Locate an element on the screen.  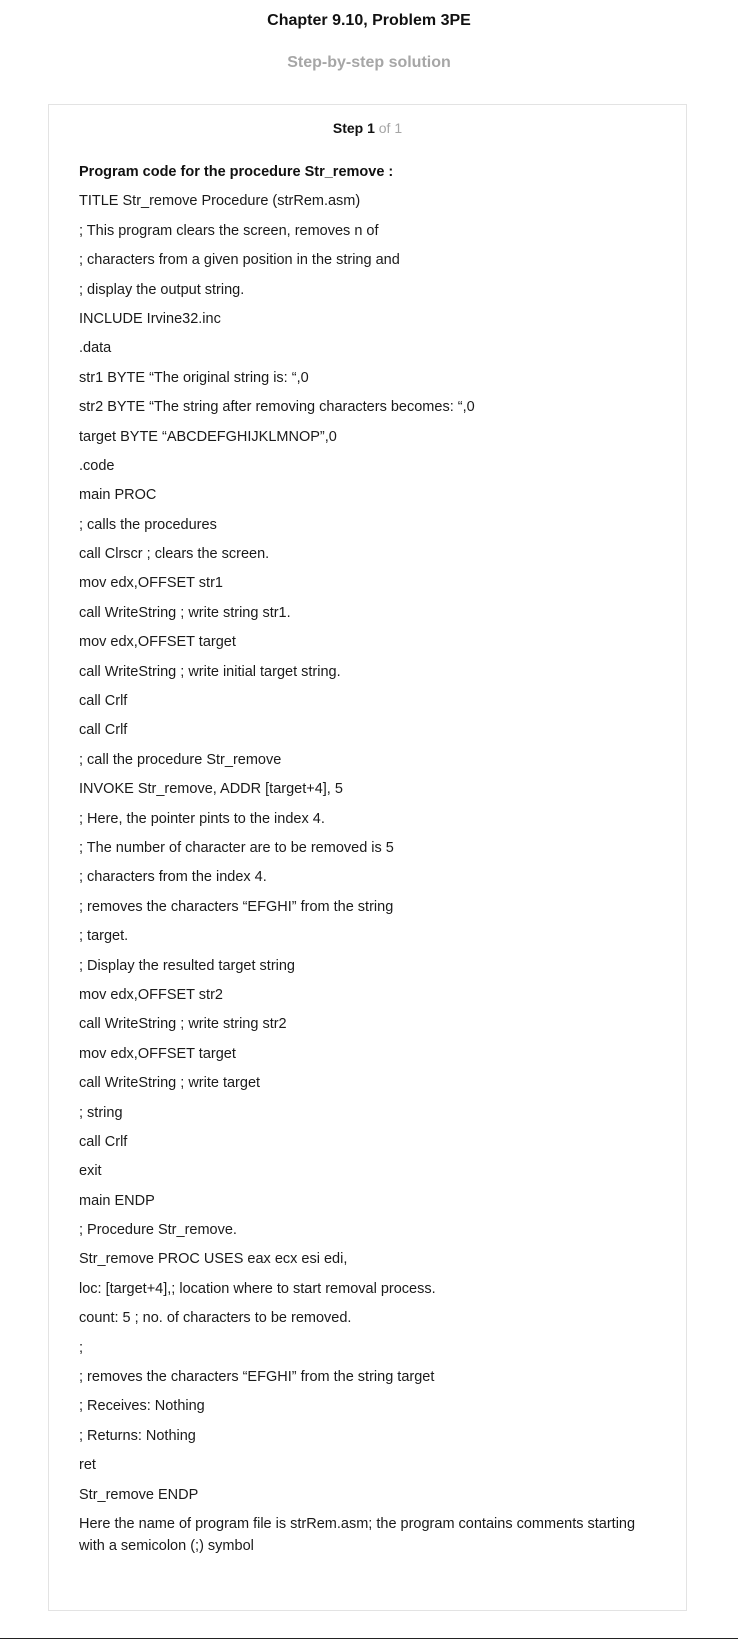
code-line: ; Receives: Nothing is located at coordinates (142, 1406).